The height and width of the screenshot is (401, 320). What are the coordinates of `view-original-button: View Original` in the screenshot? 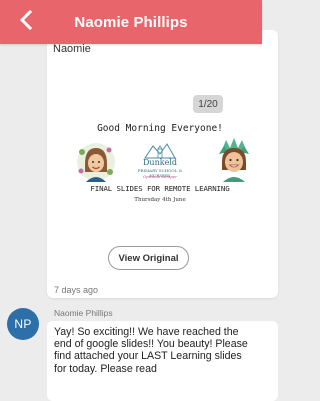 It's located at (148, 258).